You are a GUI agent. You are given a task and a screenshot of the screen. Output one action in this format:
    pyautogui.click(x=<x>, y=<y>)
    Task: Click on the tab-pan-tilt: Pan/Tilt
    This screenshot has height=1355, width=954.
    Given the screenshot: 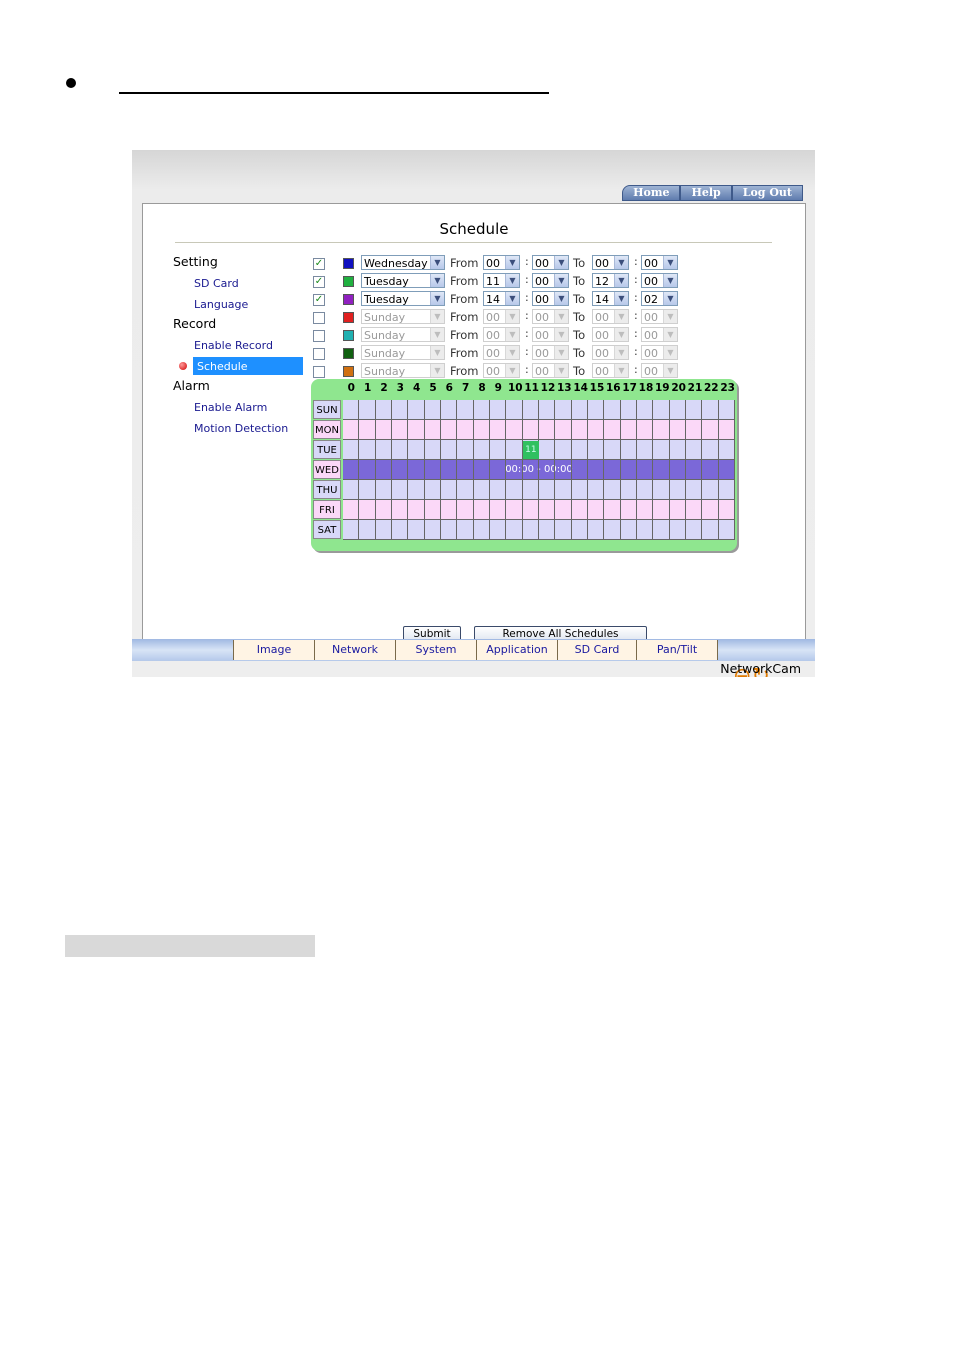 What is the action you would take?
    pyautogui.click(x=677, y=650)
    